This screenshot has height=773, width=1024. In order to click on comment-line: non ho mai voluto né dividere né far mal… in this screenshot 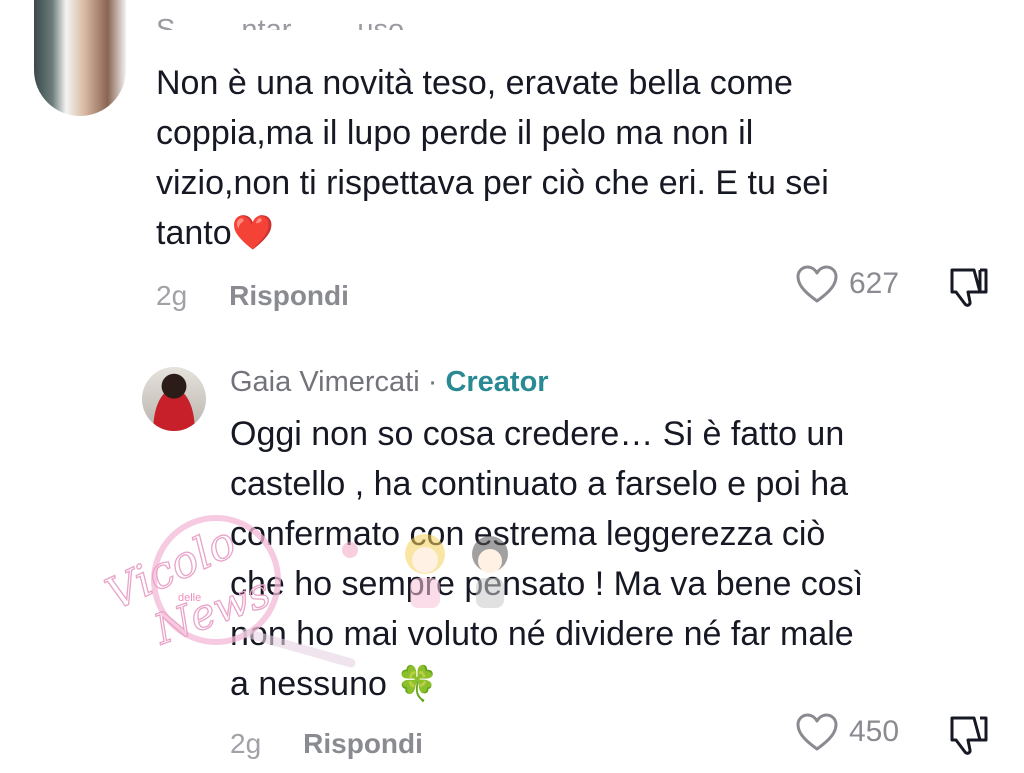, I will do `click(542, 634)`.